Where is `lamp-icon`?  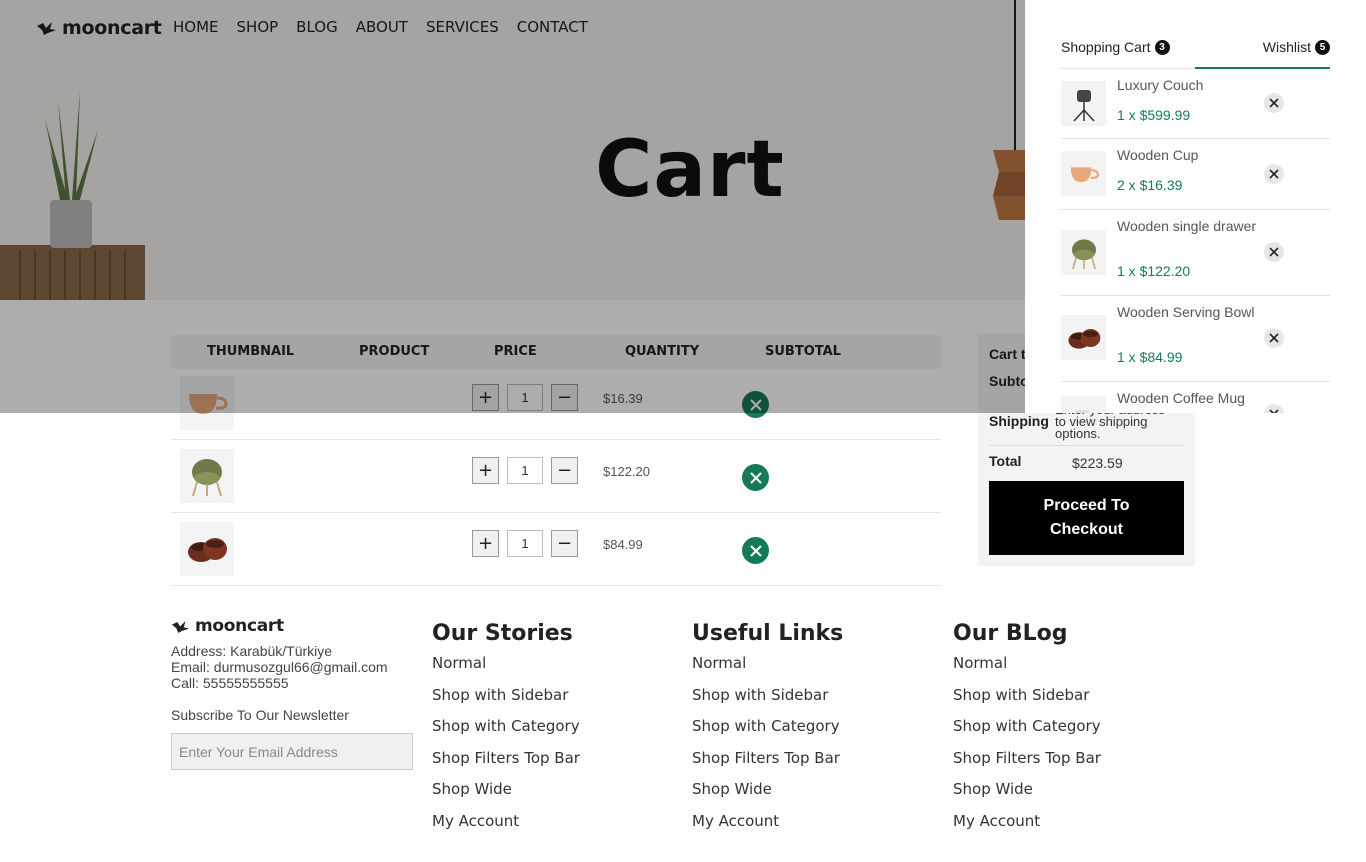 lamp-icon is located at coordinates (1083, 105).